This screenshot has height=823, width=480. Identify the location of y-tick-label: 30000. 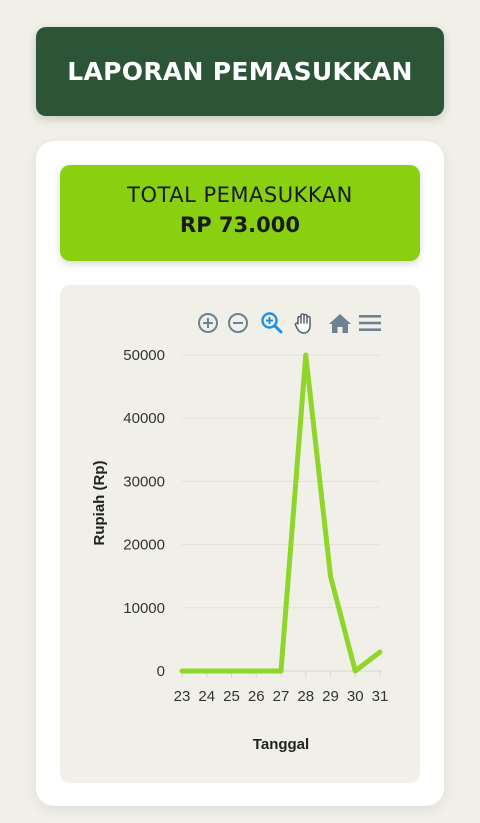
(144, 481).